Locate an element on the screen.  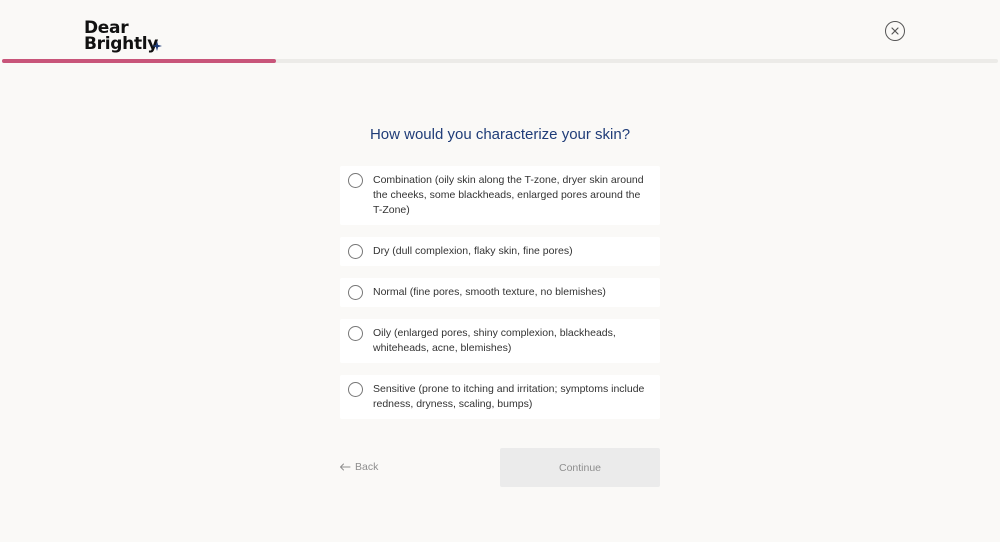
logo-line-2: Brightly is located at coordinates (121, 44).